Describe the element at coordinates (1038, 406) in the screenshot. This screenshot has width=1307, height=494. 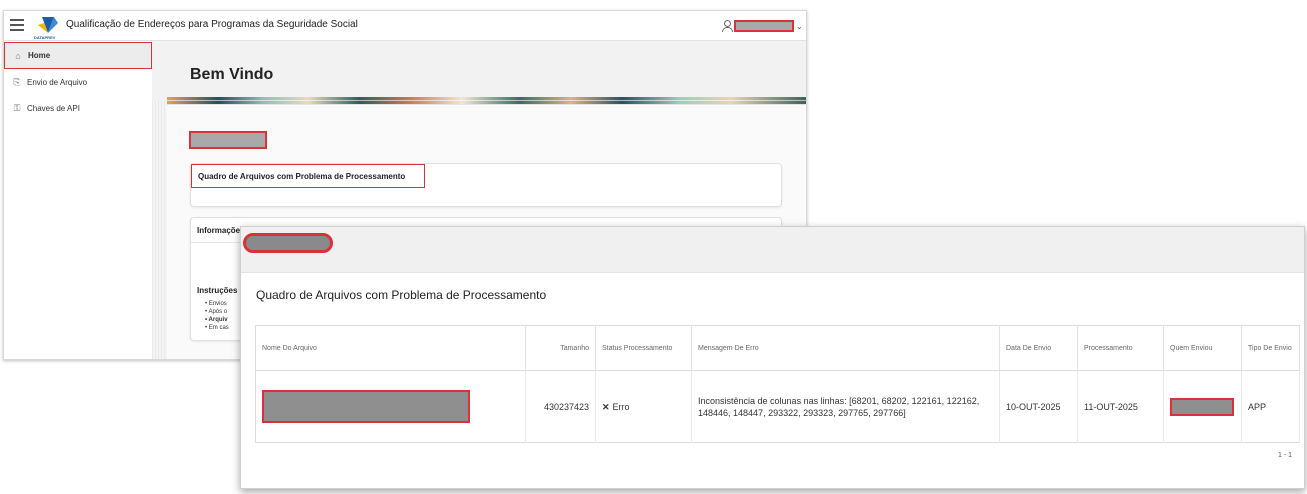
I see `cell-data-envio: 10-OUT-2025` at that location.